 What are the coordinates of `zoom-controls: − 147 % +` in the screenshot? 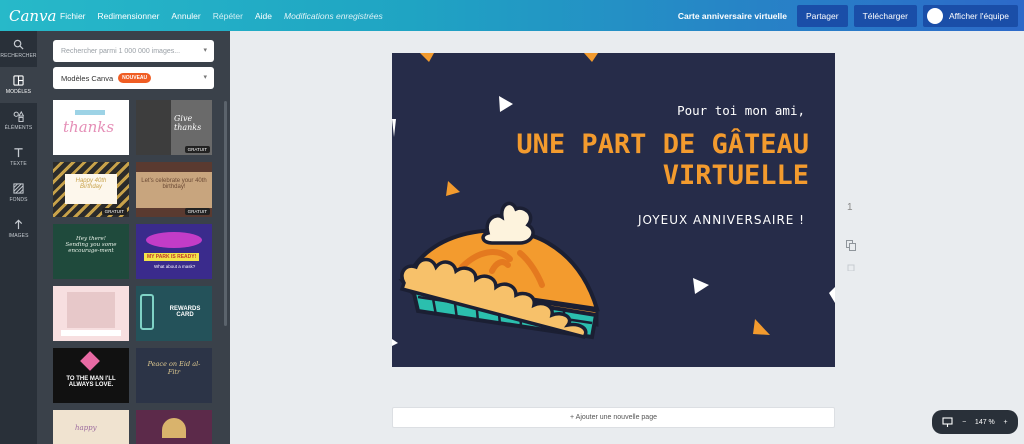 It's located at (975, 422).